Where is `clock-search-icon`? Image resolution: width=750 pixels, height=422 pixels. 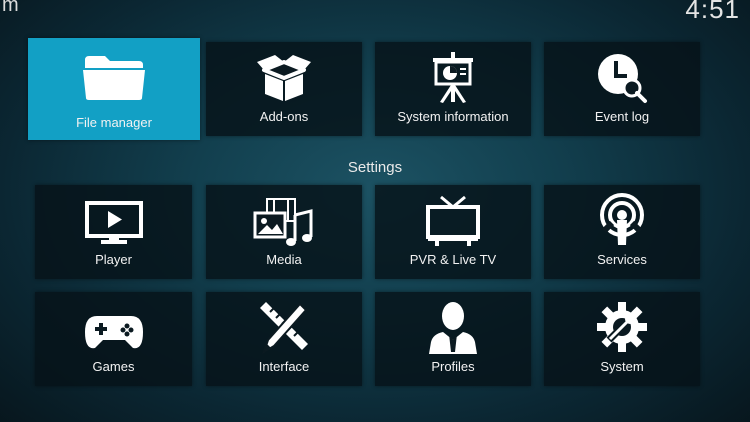 clock-search-icon is located at coordinates (622, 78).